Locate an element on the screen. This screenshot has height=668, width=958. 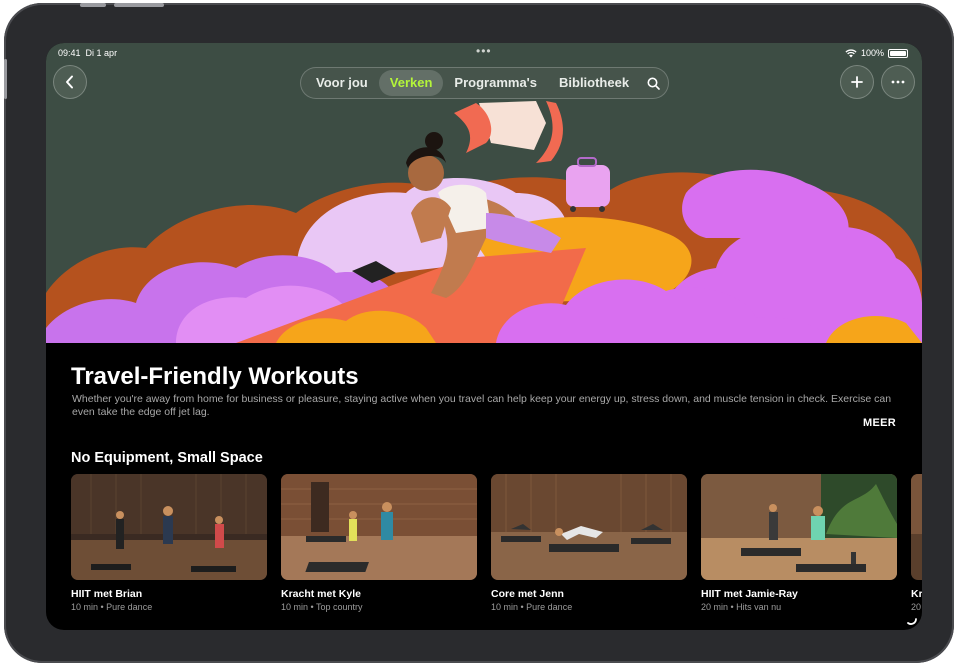
workout-card: HIIT met Jamie-Ray 20 min • Hits van nu is located at coordinates (799, 543).